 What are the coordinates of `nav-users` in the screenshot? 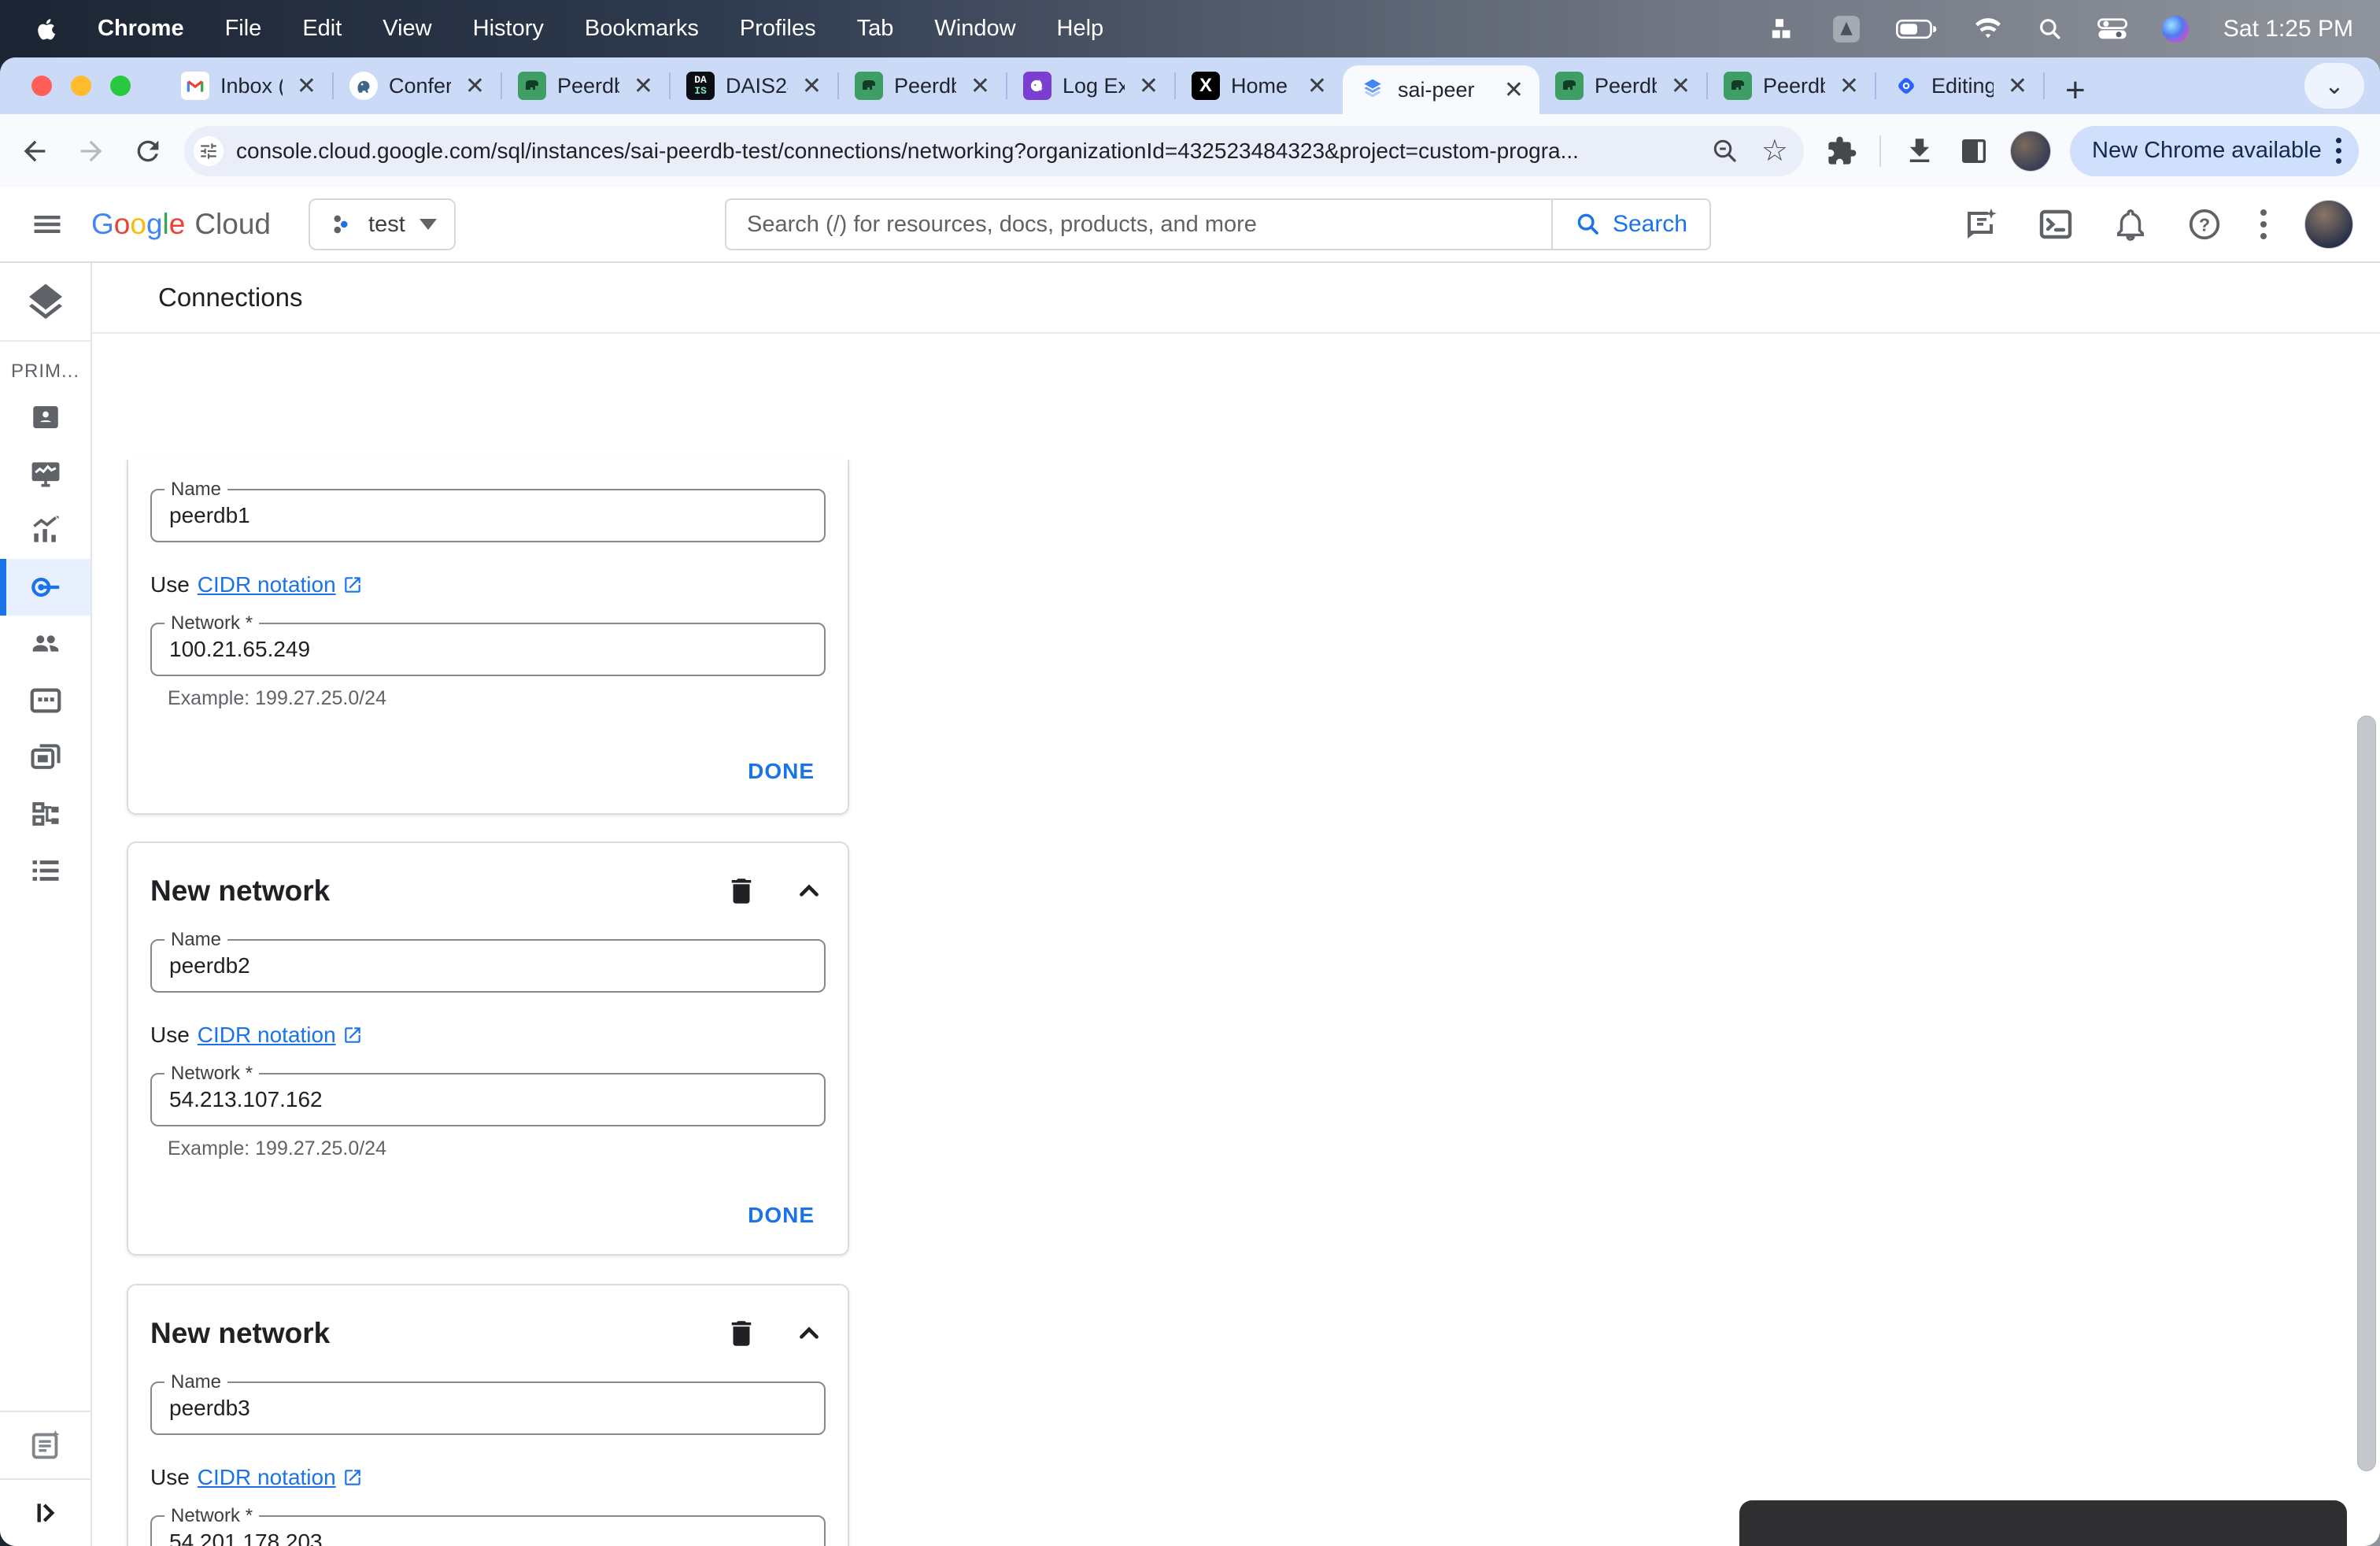 It's located at (45, 644).